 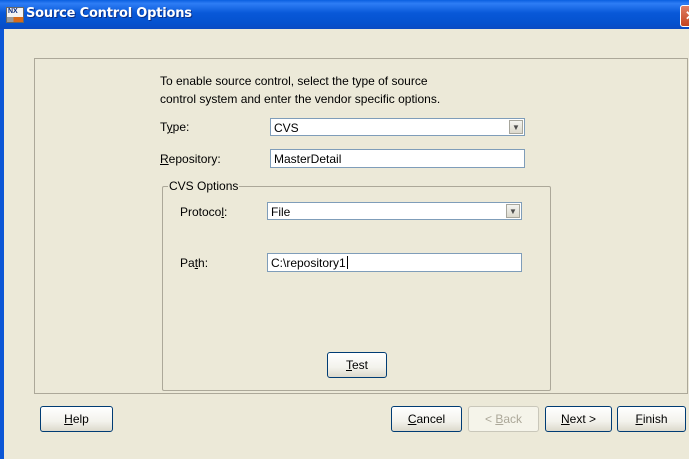 I want to click on close-icon: ✕, so click(x=684, y=16).